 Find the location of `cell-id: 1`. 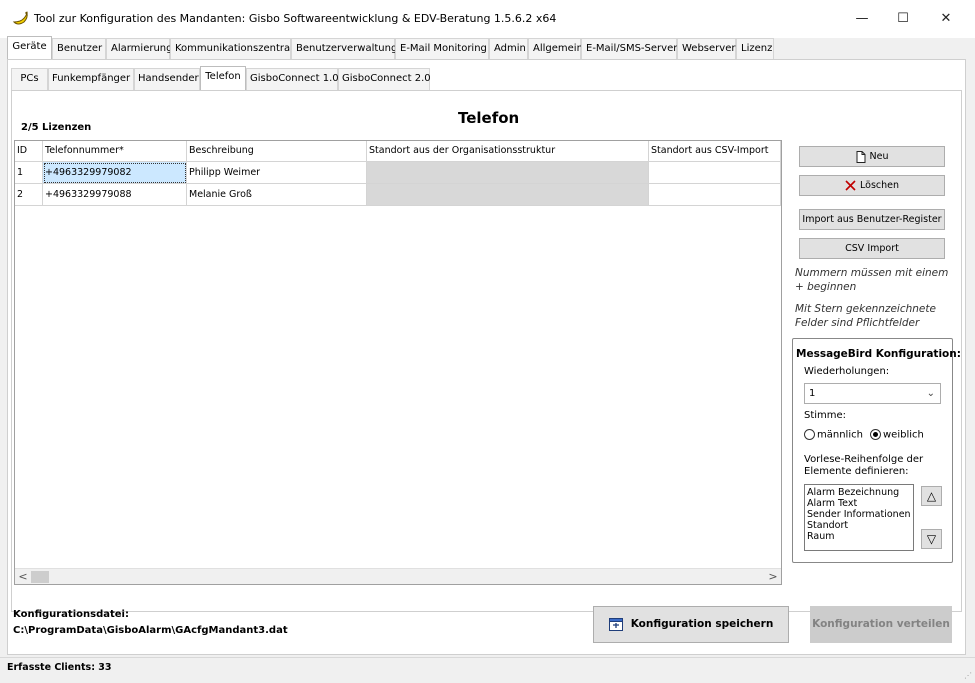

cell-id: 1 is located at coordinates (29, 173).